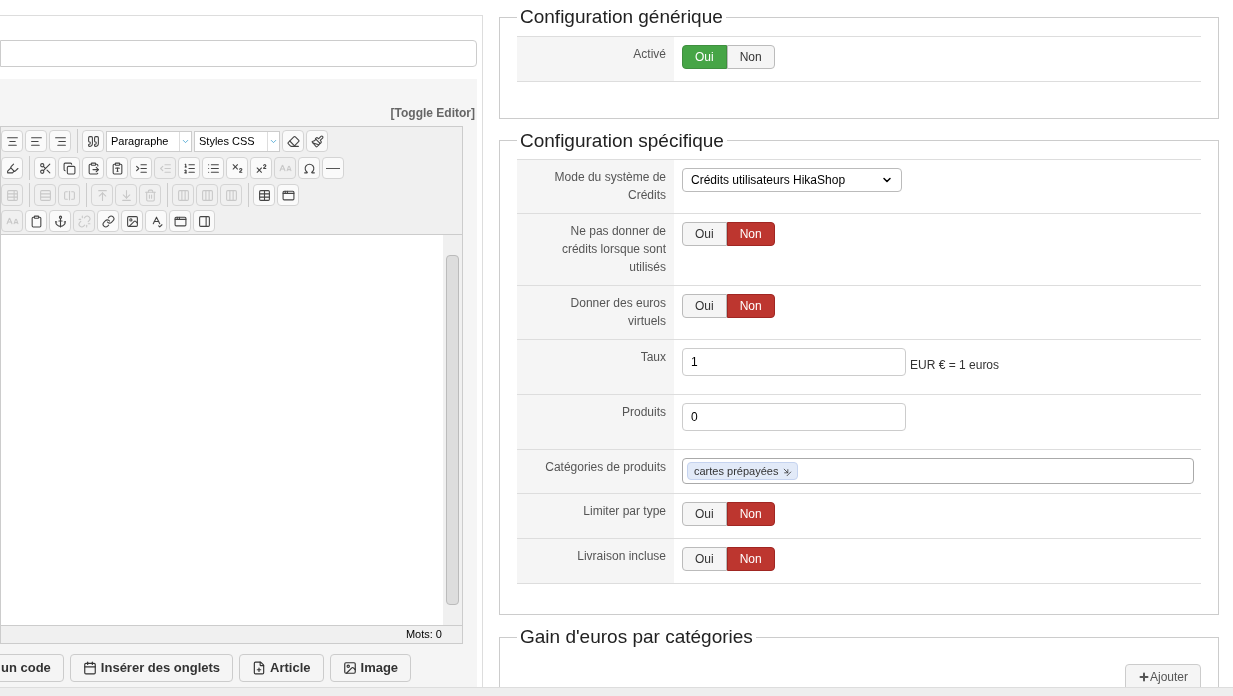  Describe the element at coordinates (238, 53) in the screenshot. I see `title-field` at that location.